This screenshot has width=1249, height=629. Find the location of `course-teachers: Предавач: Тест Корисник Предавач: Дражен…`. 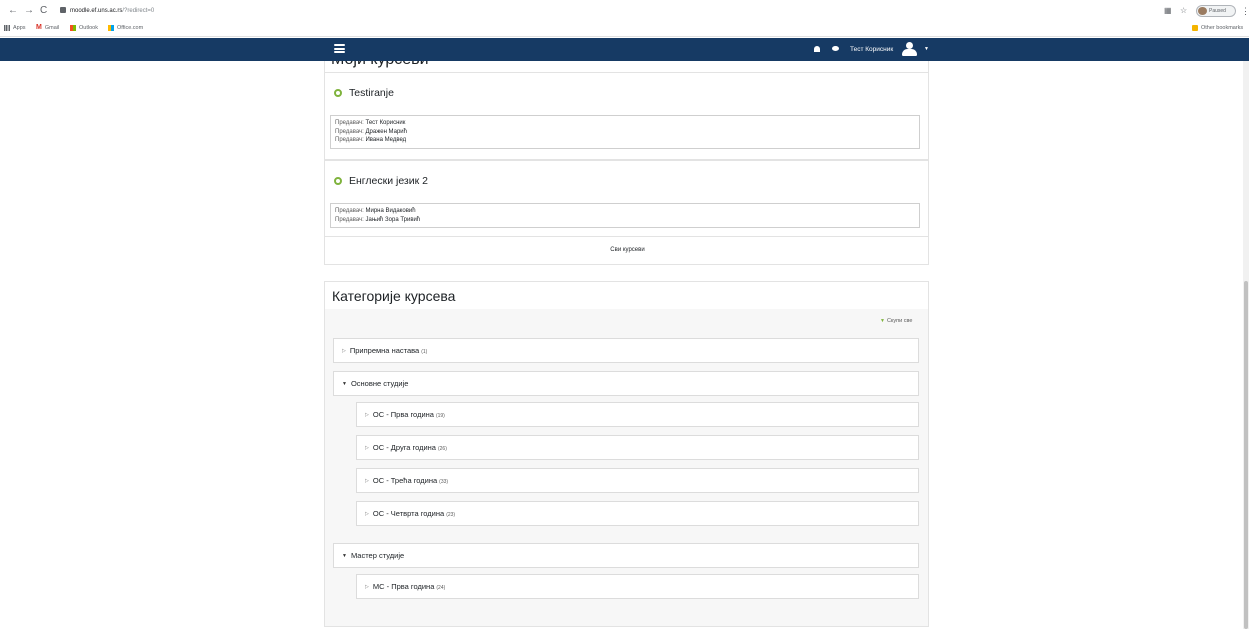

course-teachers: Предавач: Тест Корисник Предавач: Дражен… is located at coordinates (625, 132).